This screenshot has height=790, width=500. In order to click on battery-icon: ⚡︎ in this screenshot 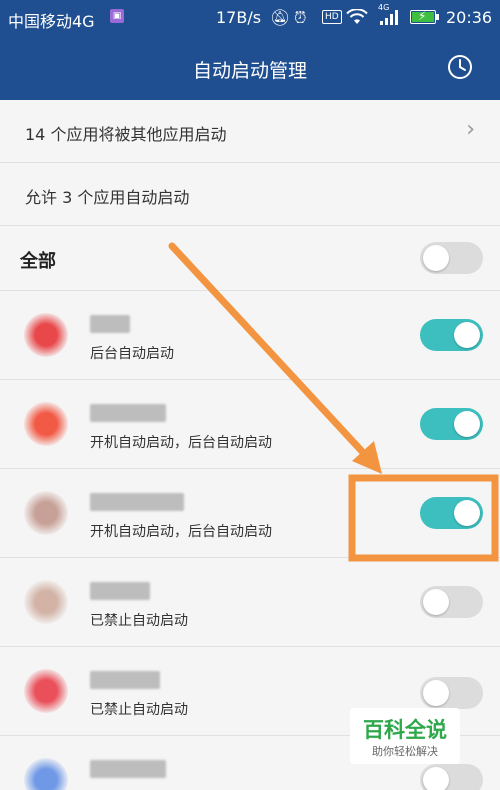, I will do `click(424, 16)`.